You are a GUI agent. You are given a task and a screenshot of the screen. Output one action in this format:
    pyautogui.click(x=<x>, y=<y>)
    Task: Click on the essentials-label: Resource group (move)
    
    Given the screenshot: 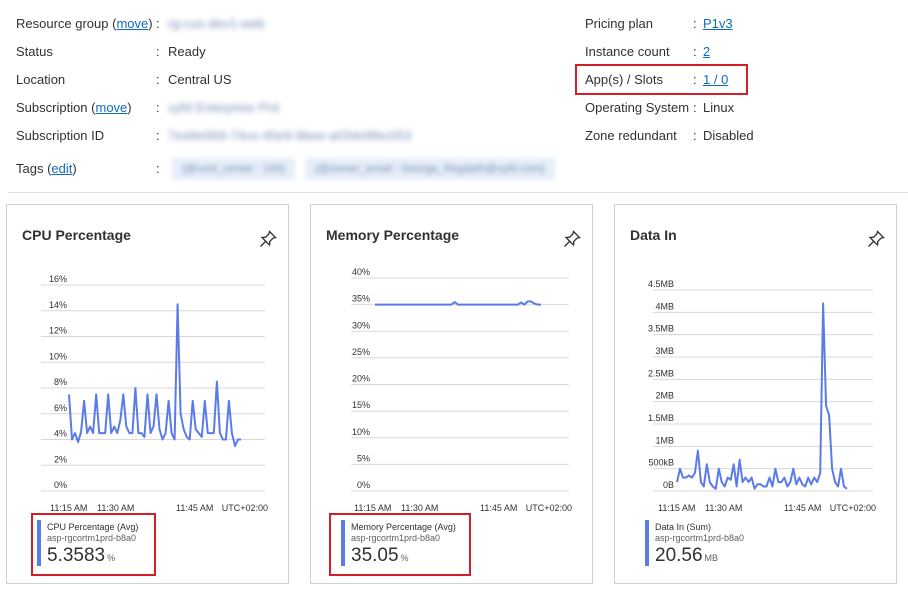 What is the action you would take?
    pyautogui.click(x=84, y=23)
    